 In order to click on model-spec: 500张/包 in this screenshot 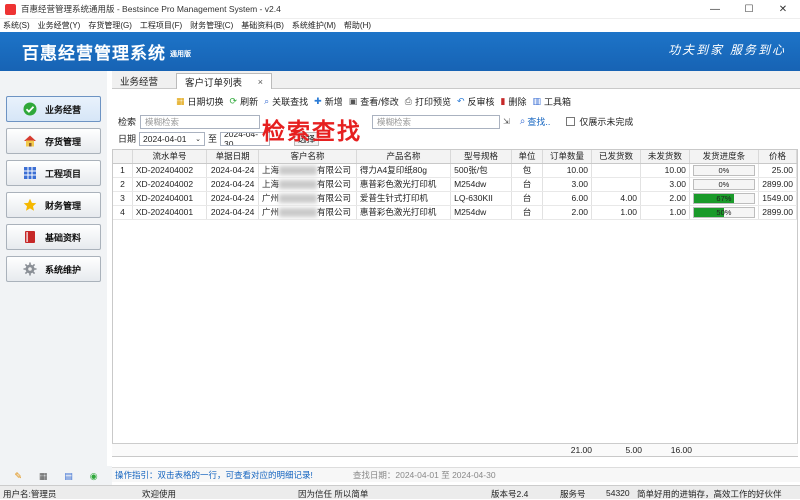, I will do `click(481, 170)`.